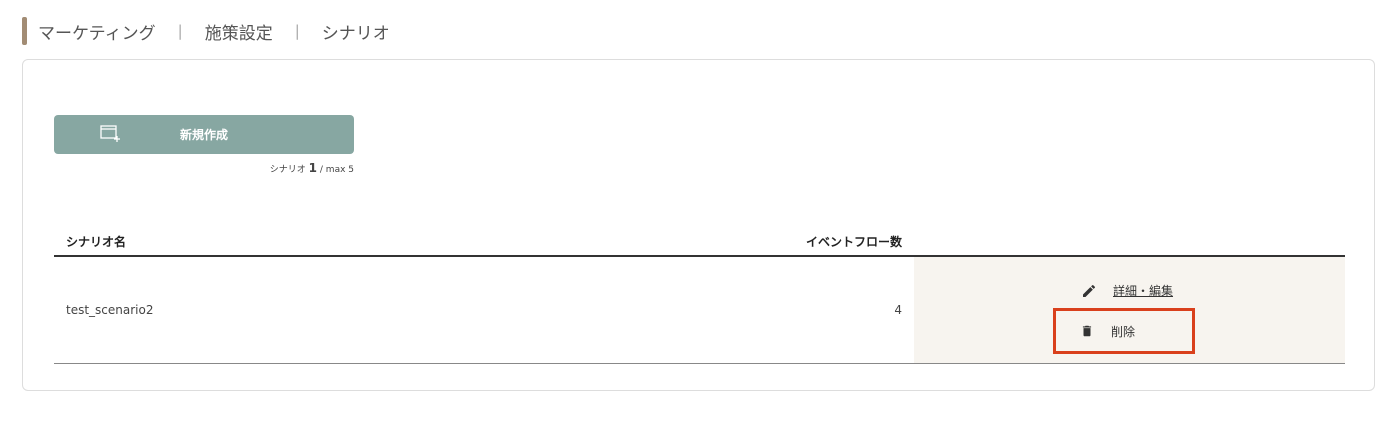  What do you see at coordinates (110, 133) in the screenshot?
I see `new-window-icon` at bounding box center [110, 133].